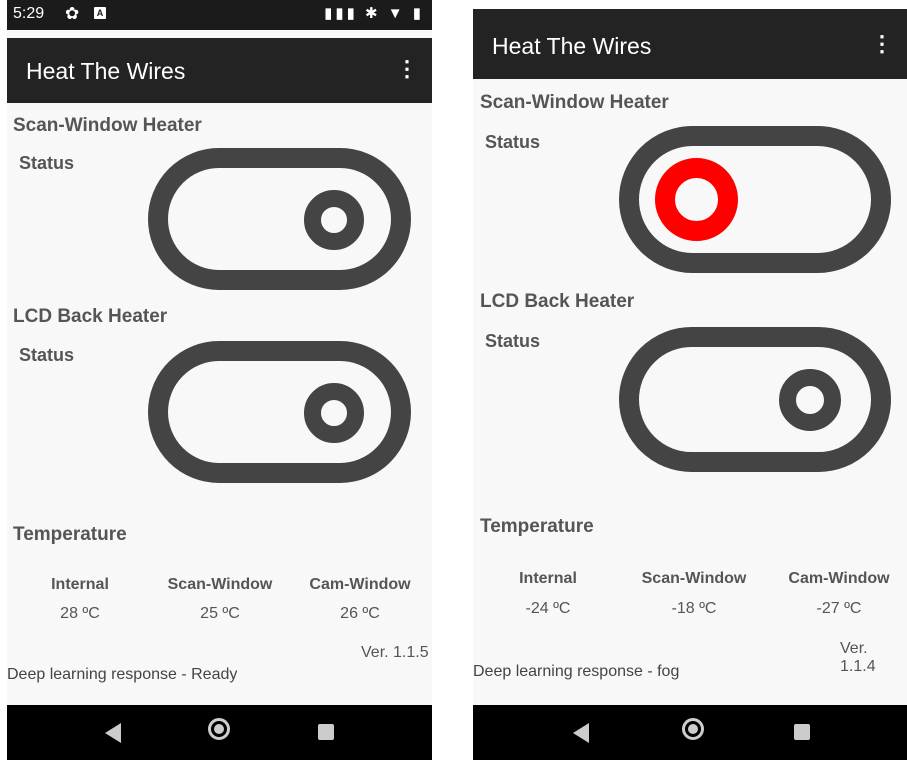 The height and width of the screenshot is (760, 907). I want to click on response-text: Deep learning response - fog, so click(576, 671).